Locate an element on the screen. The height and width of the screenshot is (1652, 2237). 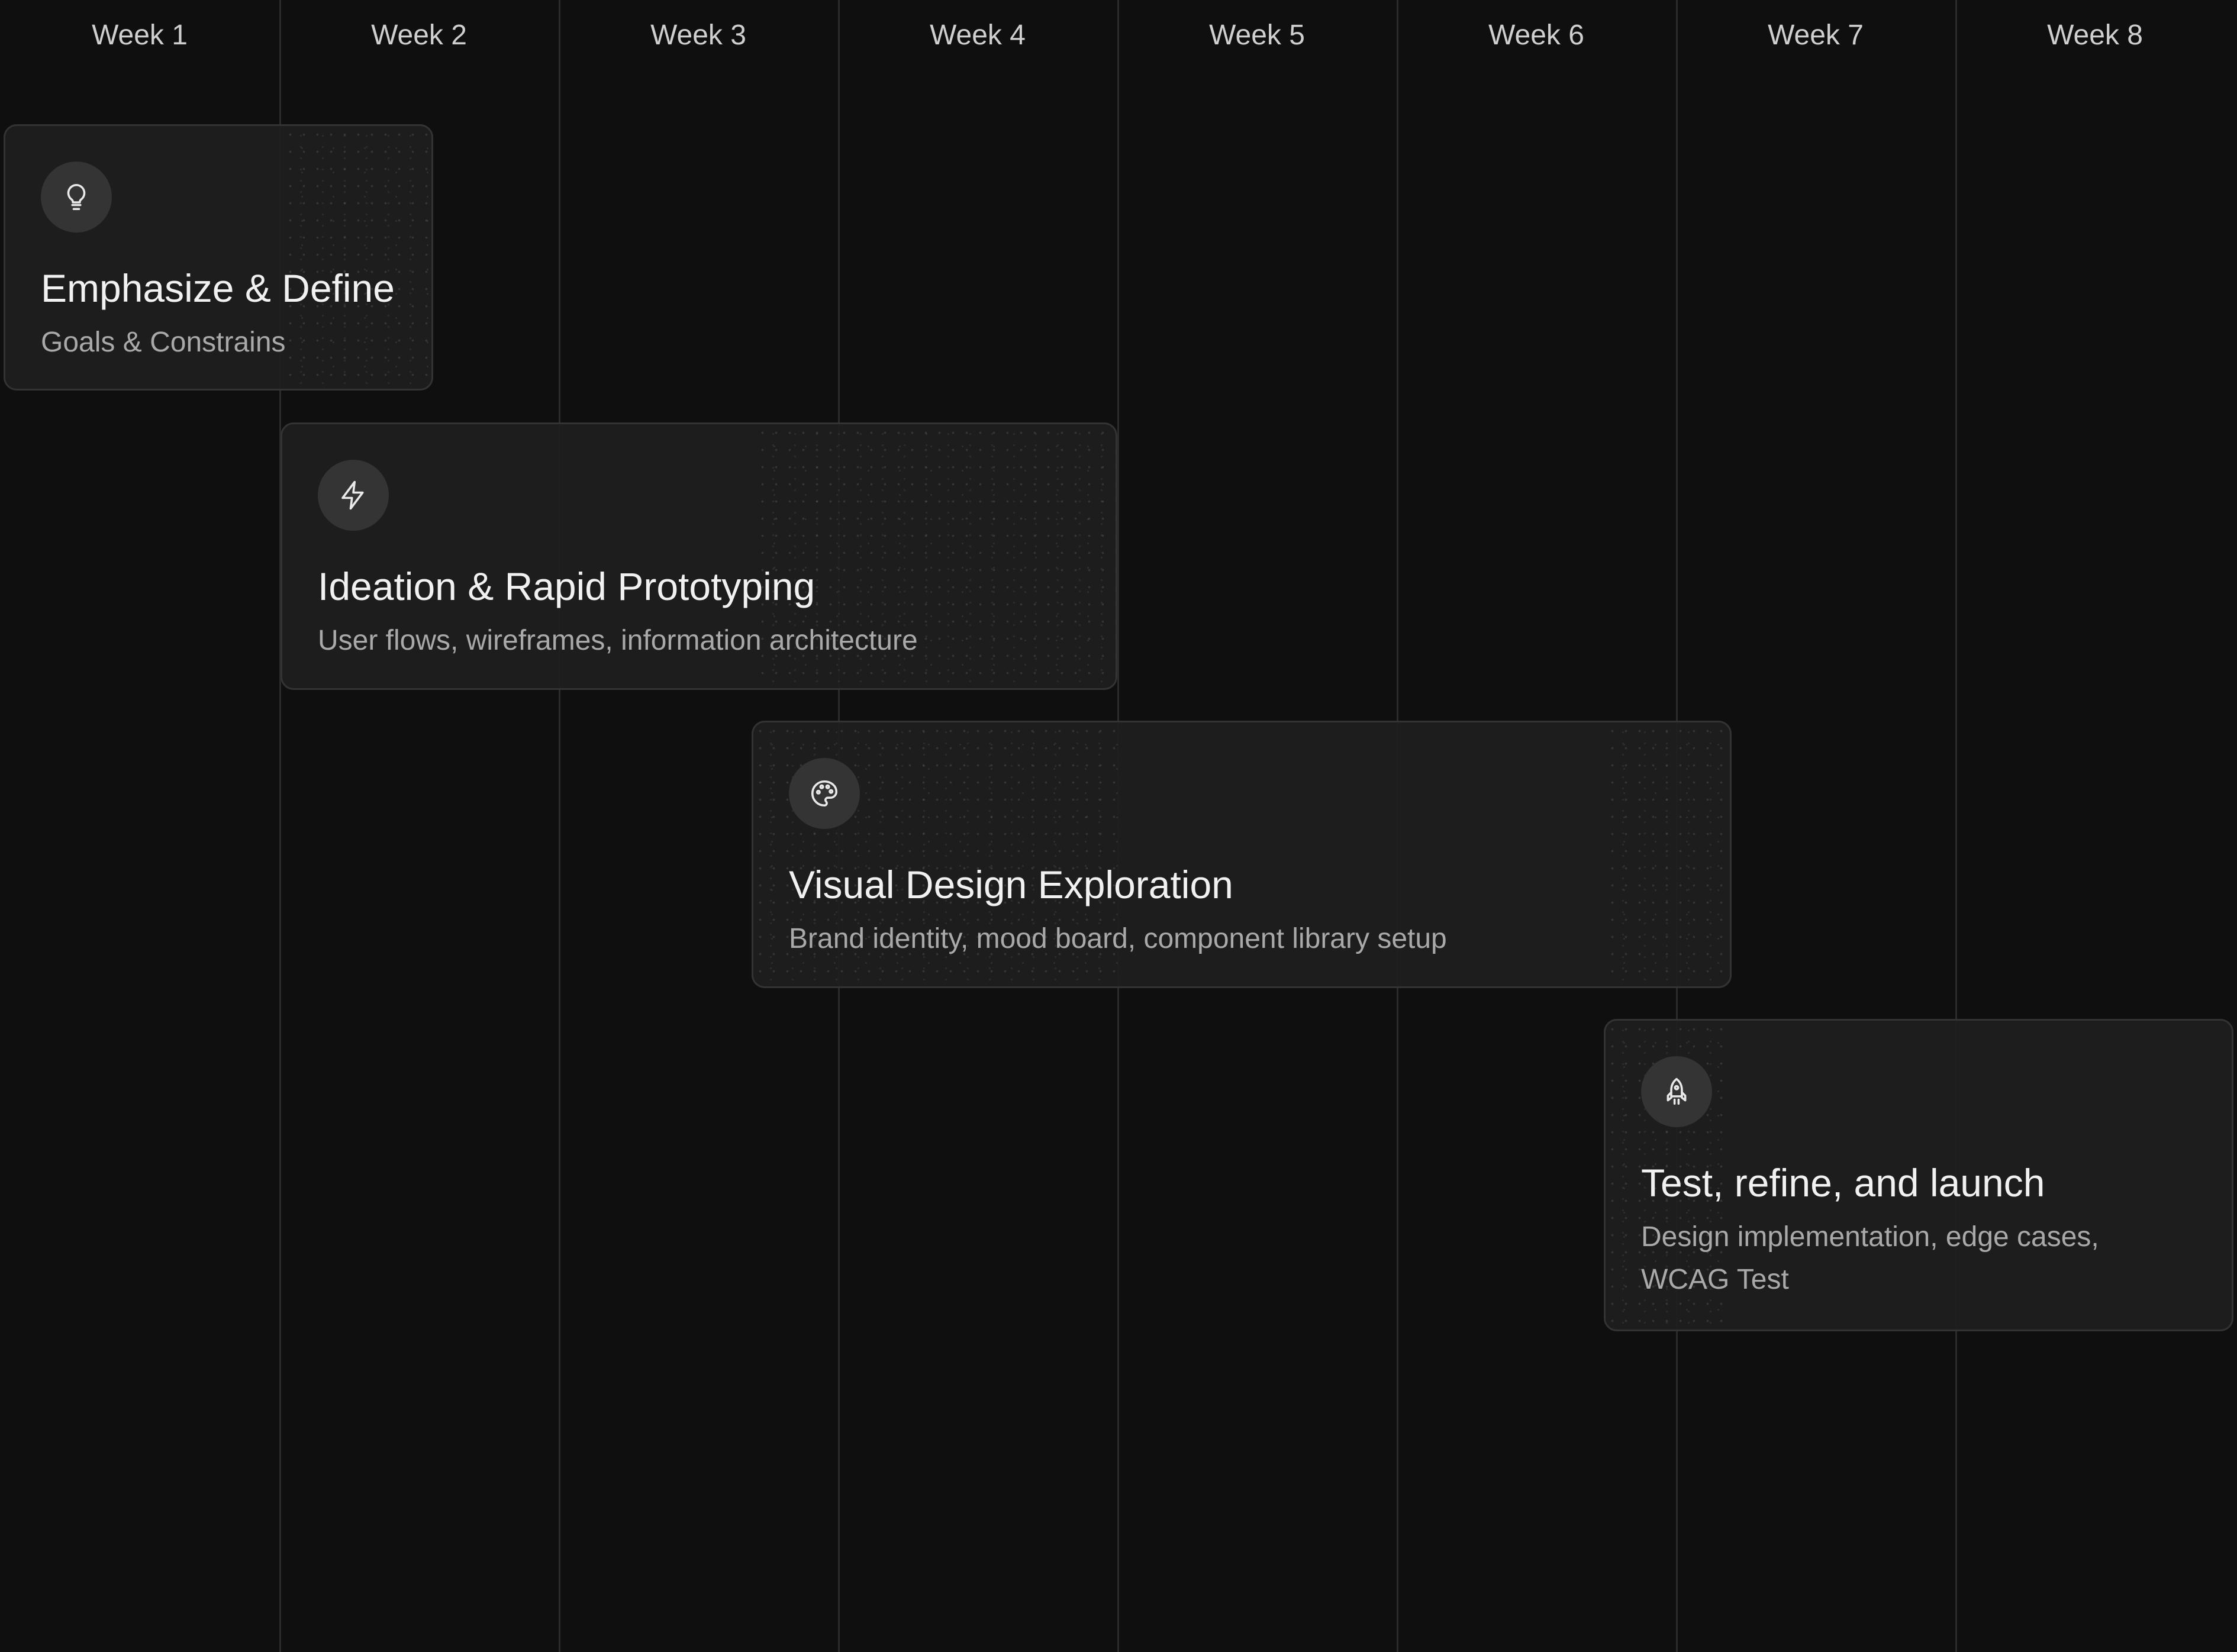
week-label-4: Week 4 is located at coordinates (978, 36).